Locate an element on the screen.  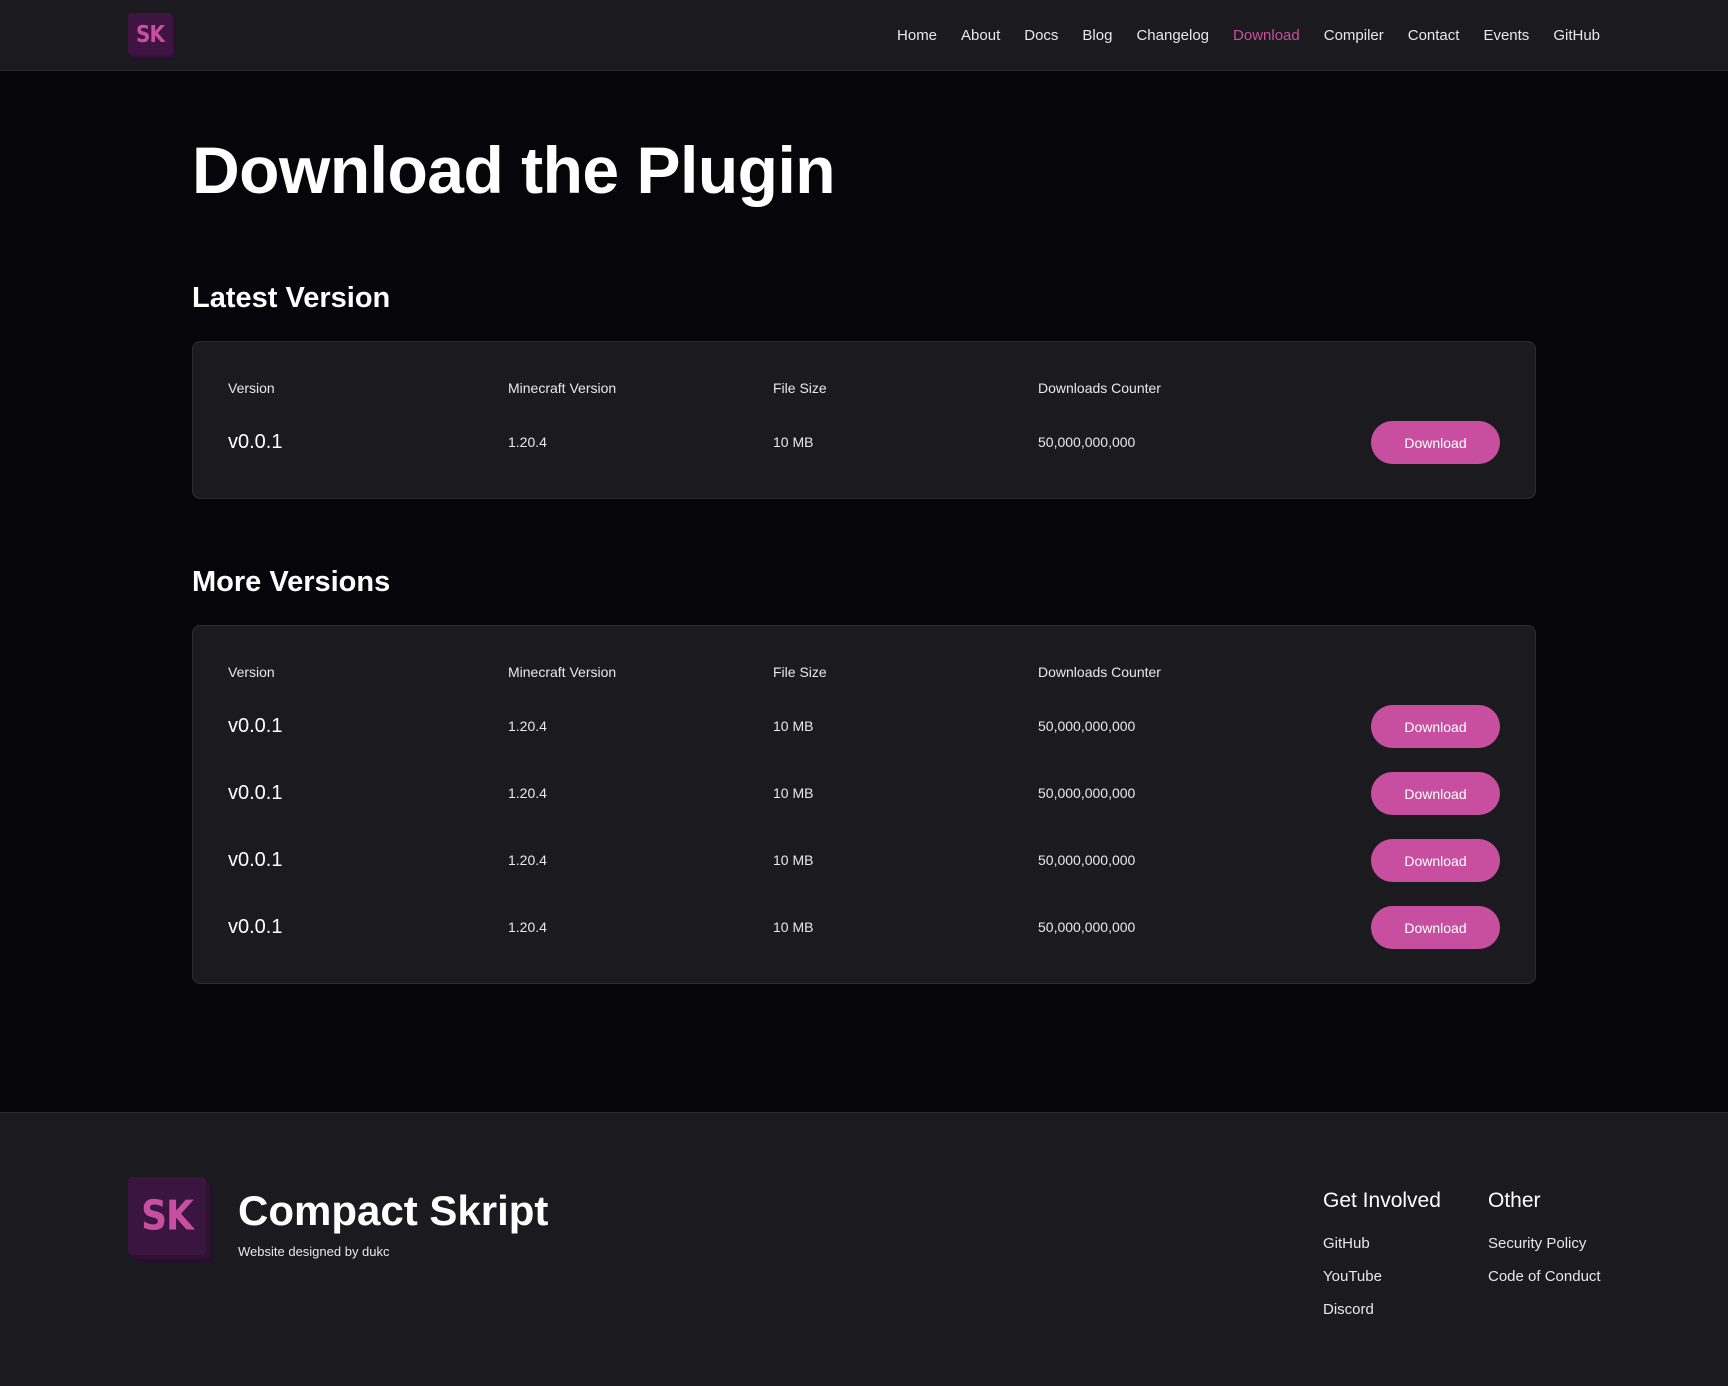
footer-logo-text: SK is located at coordinates (167, 1216).